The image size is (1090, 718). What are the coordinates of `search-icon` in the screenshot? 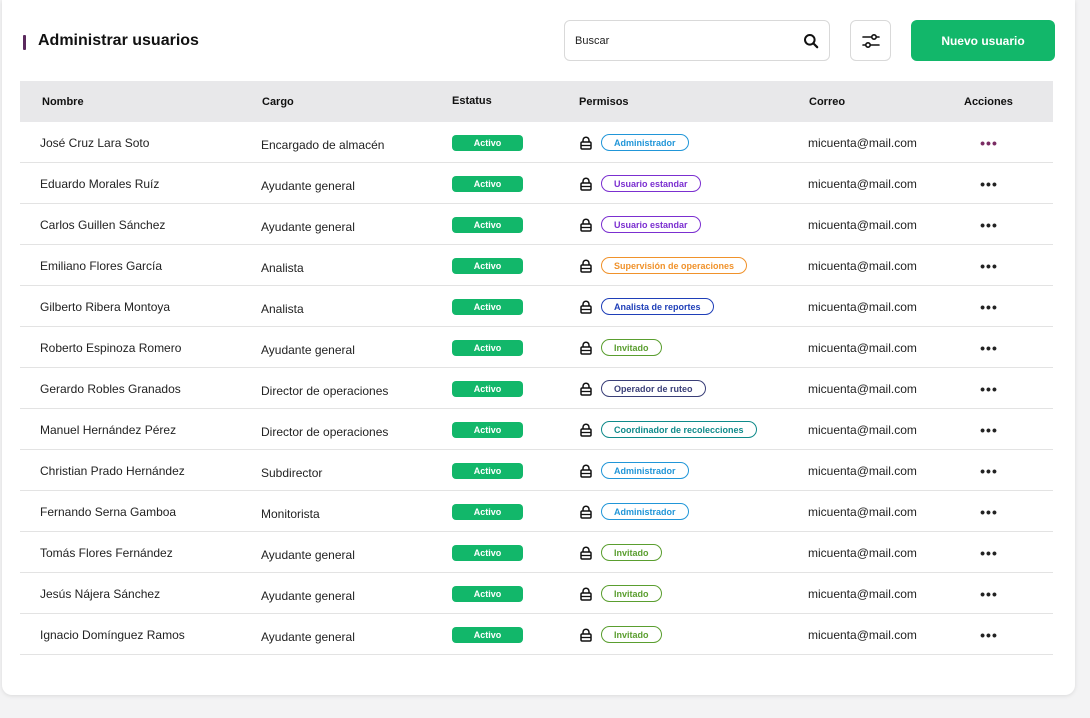 It's located at (811, 41).